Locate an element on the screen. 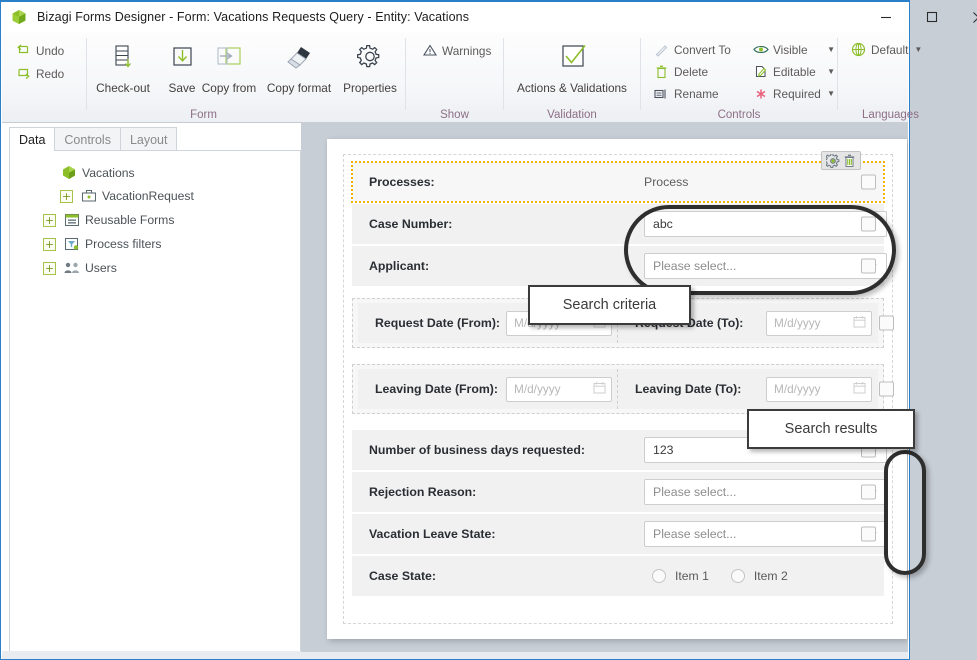 The image size is (977, 660). warnings-button: Warnings is located at coordinates (455, 50).